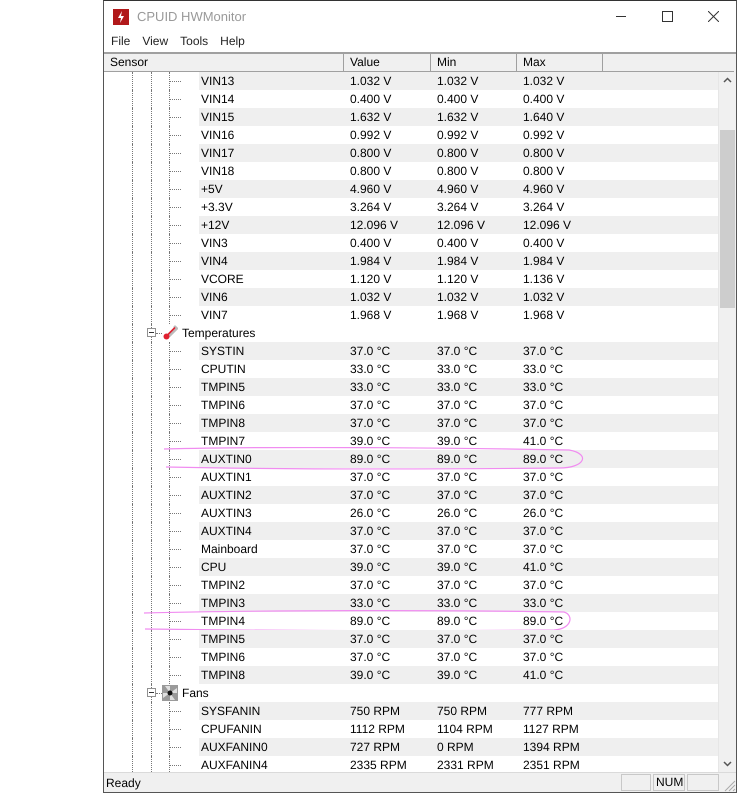 The image size is (738, 793). What do you see at coordinates (214, 243) in the screenshot?
I see `sensor-name: VIN3` at bounding box center [214, 243].